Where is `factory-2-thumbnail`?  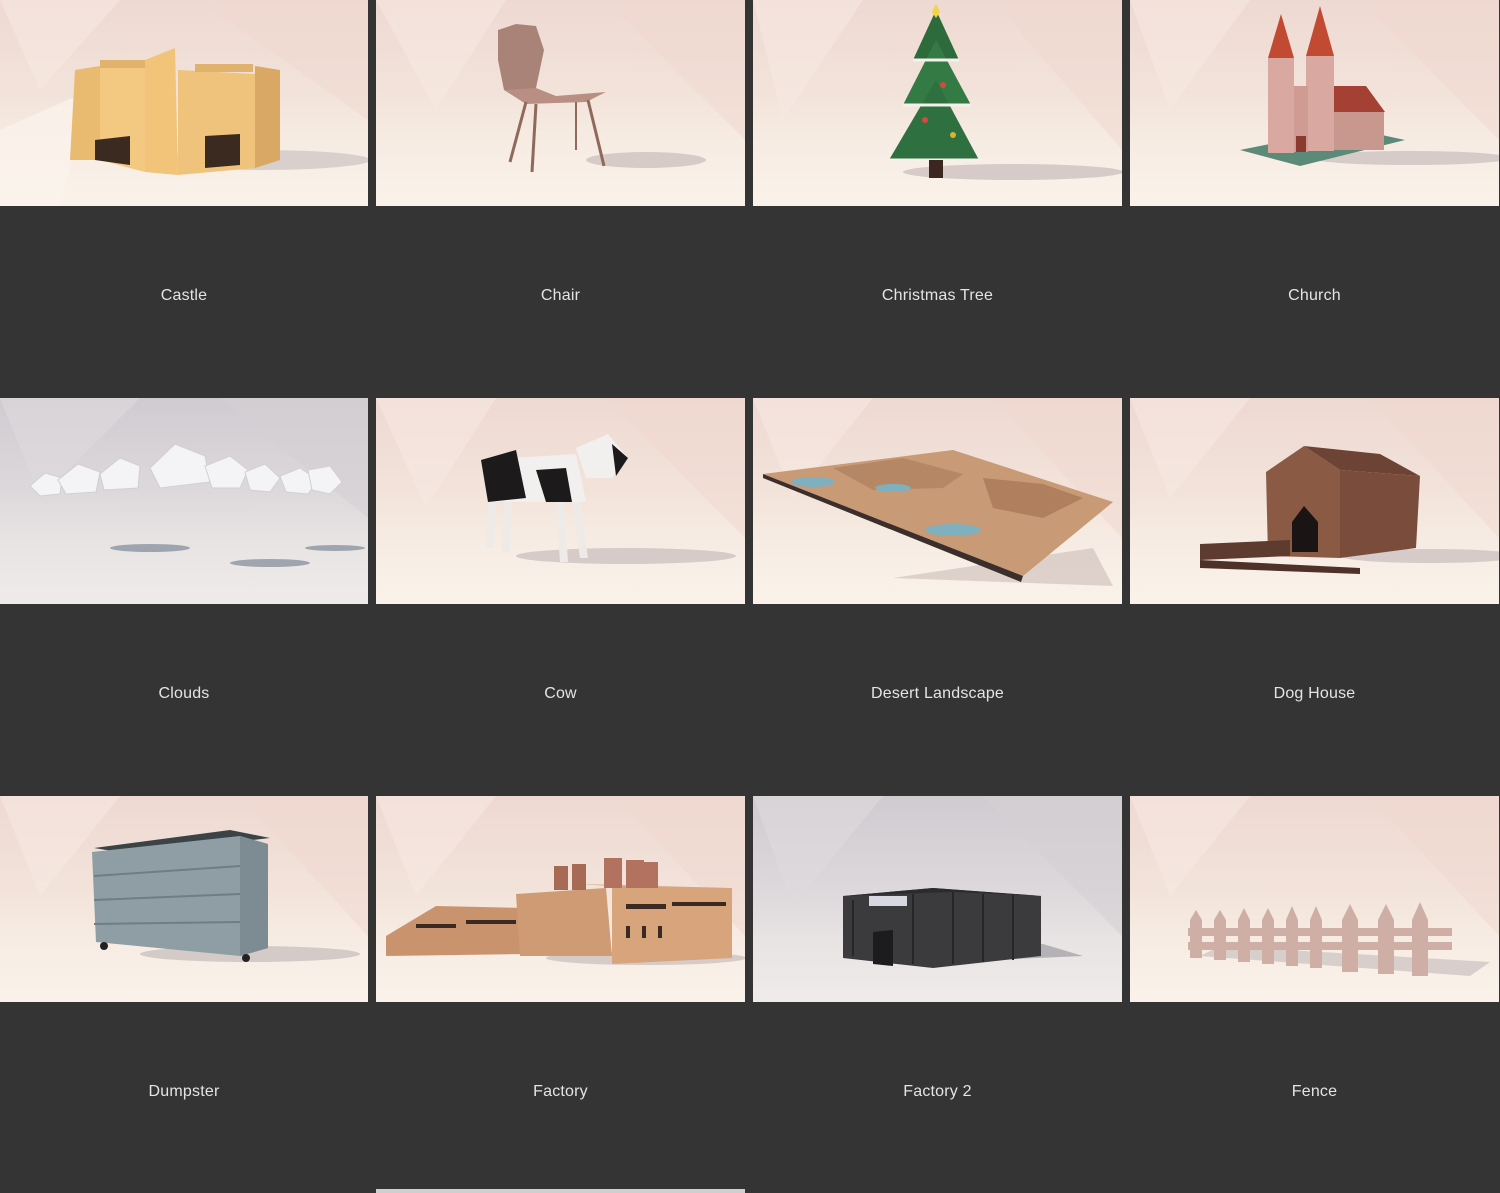
factory-2-thumbnail is located at coordinates (937, 899).